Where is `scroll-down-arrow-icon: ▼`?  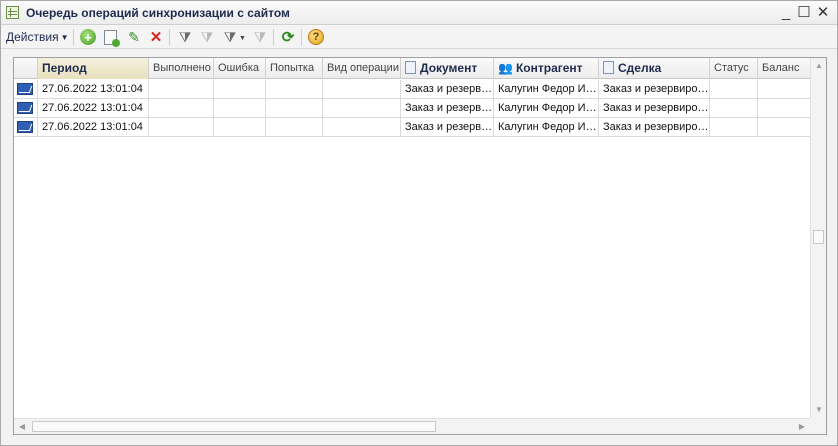 scroll-down-arrow-icon: ▼ is located at coordinates (818, 410).